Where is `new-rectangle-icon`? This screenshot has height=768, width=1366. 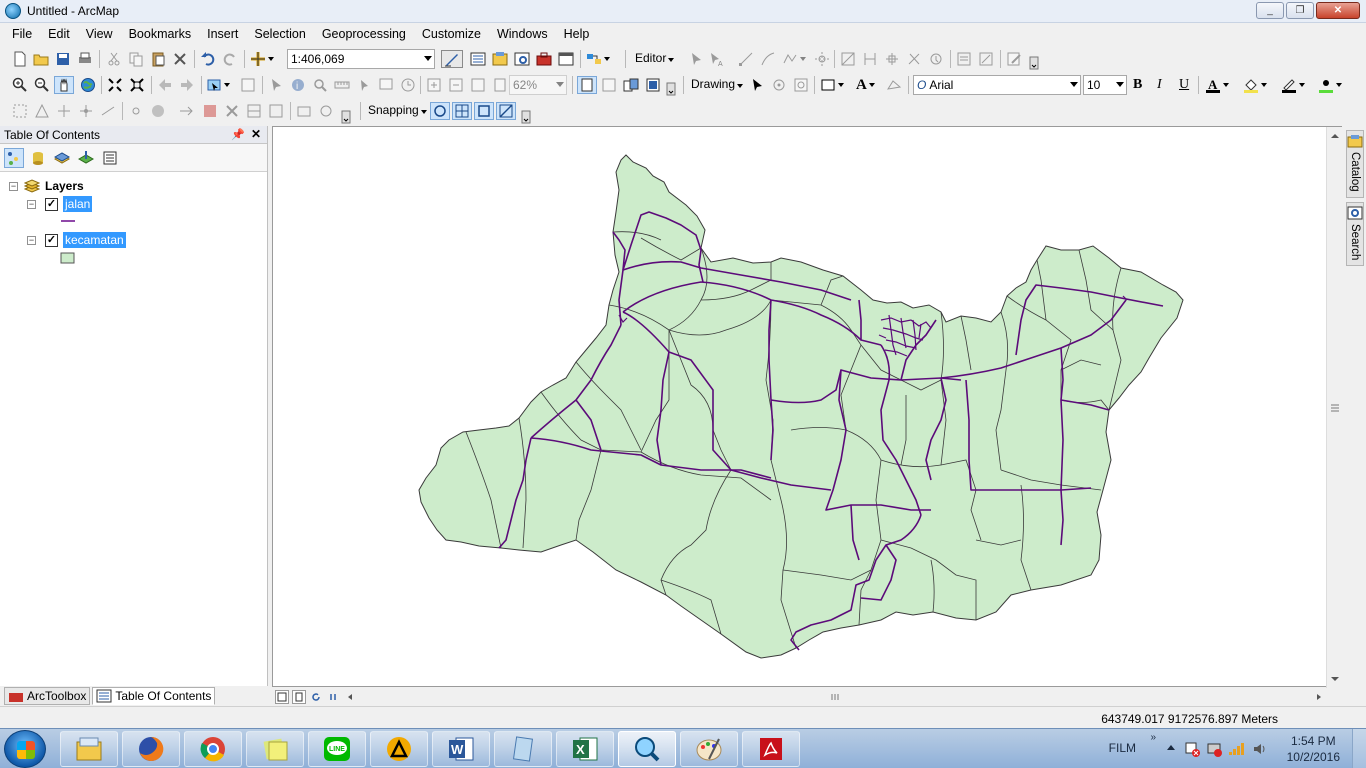 new-rectangle-icon is located at coordinates (832, 85).